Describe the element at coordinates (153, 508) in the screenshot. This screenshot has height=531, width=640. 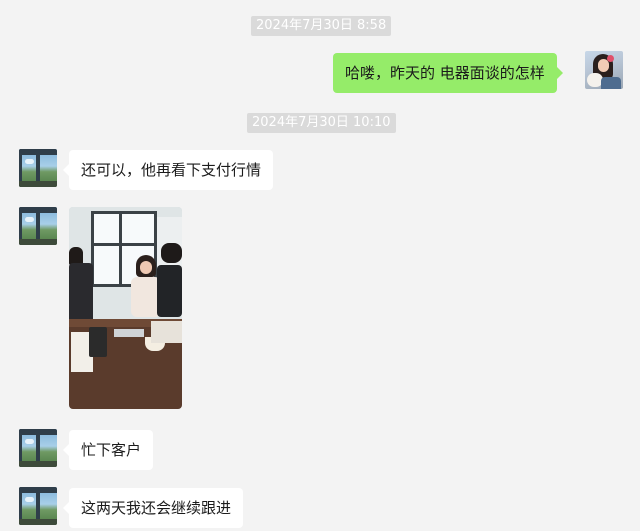
I see `message-bubble-other: 这两天我还会继续跟进` at that location.